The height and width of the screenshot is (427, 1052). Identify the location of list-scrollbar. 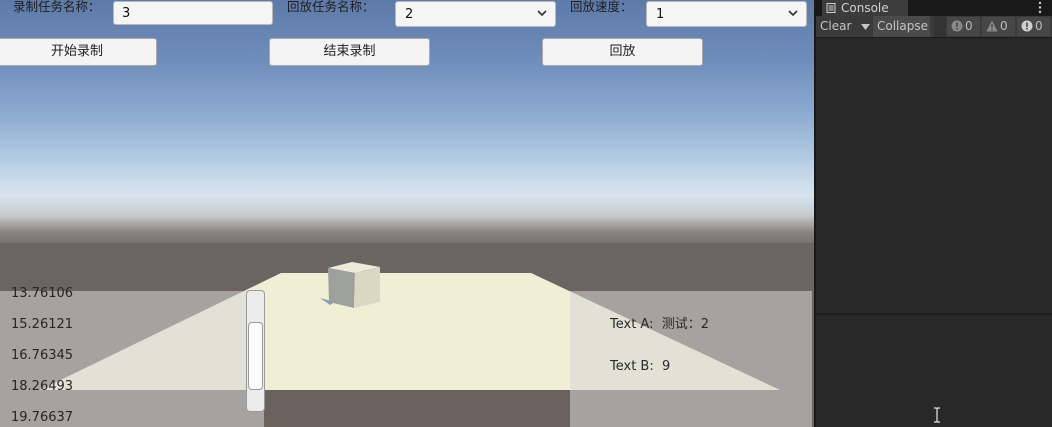
(255, 351).